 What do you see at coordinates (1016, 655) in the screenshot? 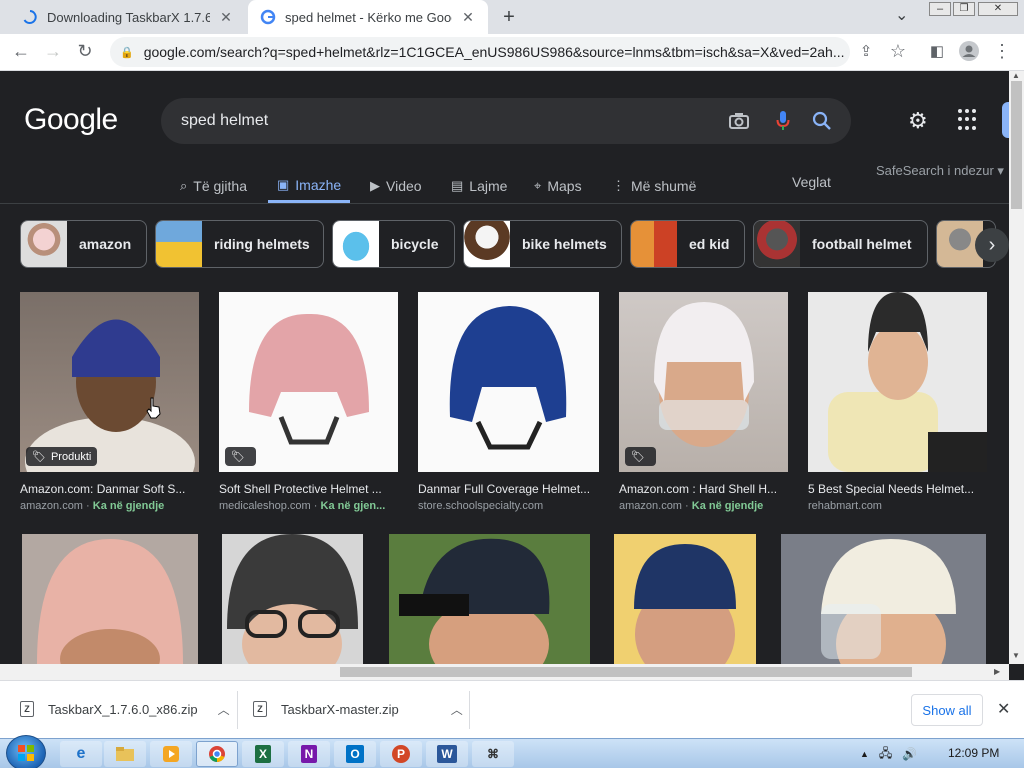
I see `scroll-down-icon: ▼` at bounding box center [1016, 655].